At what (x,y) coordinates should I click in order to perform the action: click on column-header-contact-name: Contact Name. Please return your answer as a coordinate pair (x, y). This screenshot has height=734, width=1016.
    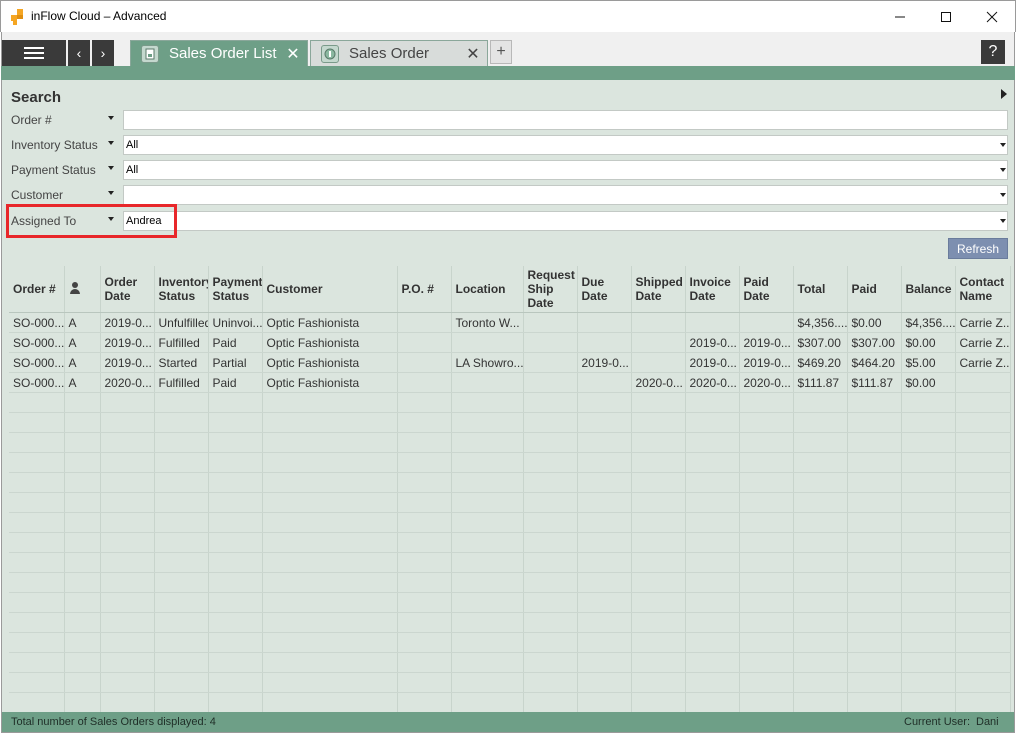
    Looking at the image, I should click on (983, 289).